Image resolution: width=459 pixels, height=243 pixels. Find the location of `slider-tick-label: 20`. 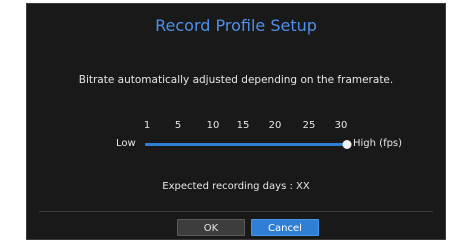

slider-tick-label: 20 is located at coordinates (275, 125).